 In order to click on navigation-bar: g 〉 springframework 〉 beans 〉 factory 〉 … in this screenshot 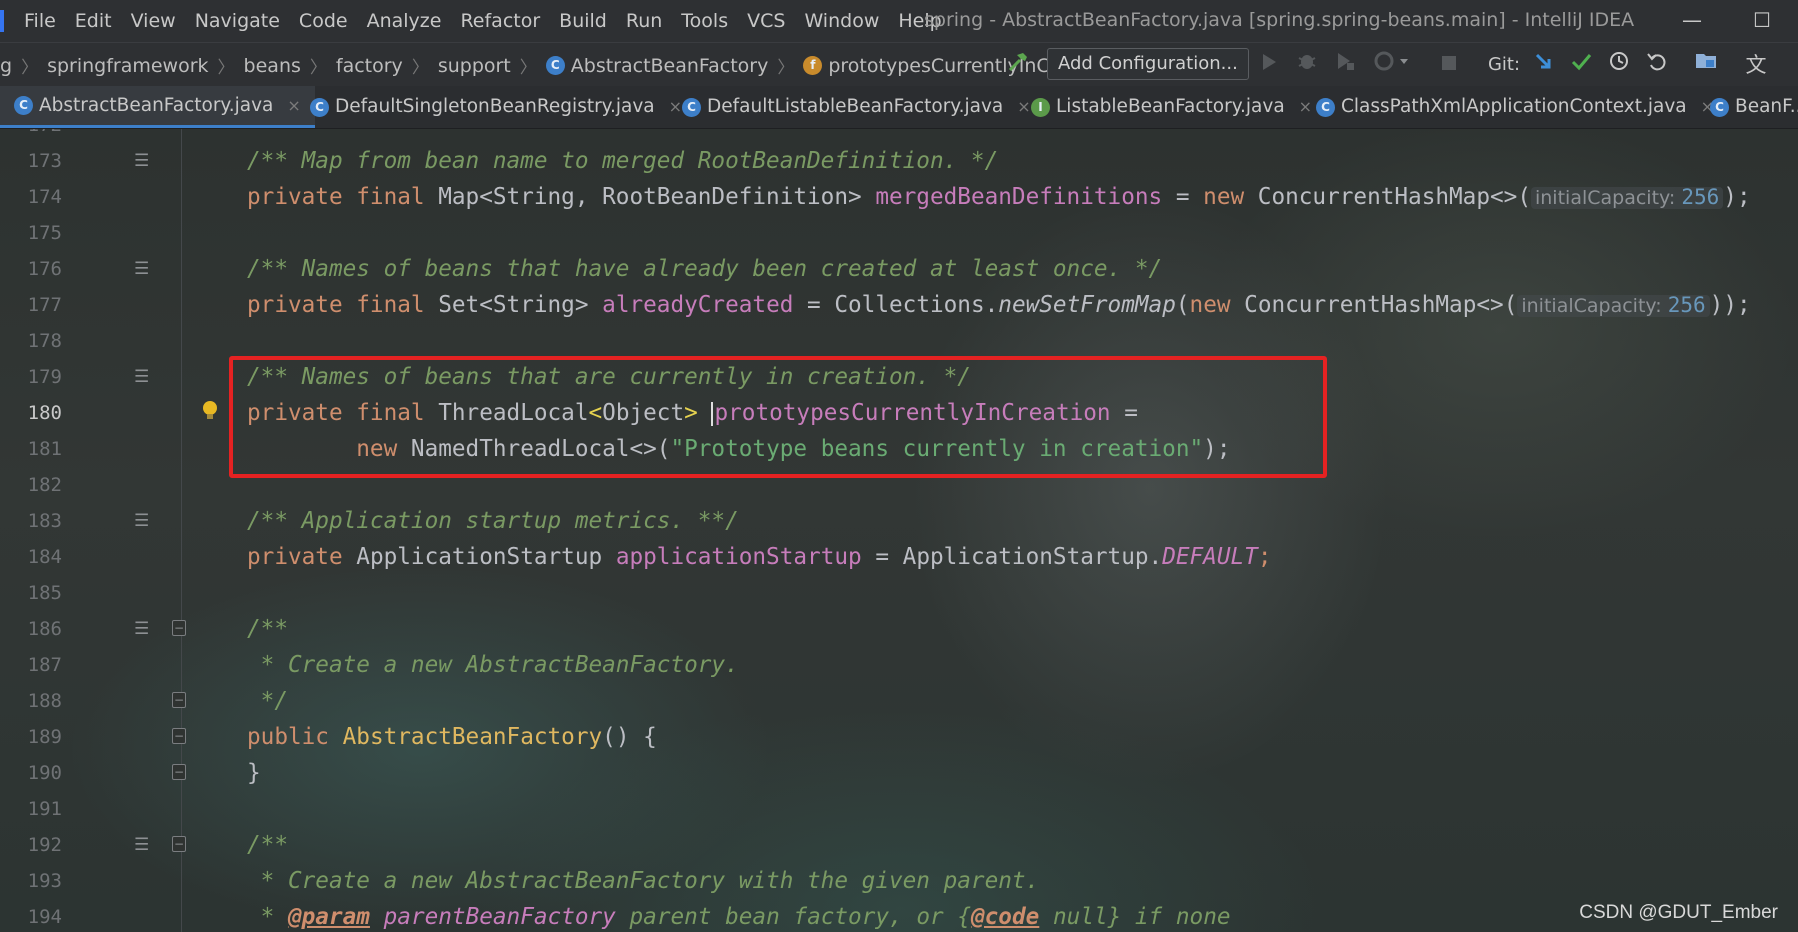, I will do `click(899, 64)`.